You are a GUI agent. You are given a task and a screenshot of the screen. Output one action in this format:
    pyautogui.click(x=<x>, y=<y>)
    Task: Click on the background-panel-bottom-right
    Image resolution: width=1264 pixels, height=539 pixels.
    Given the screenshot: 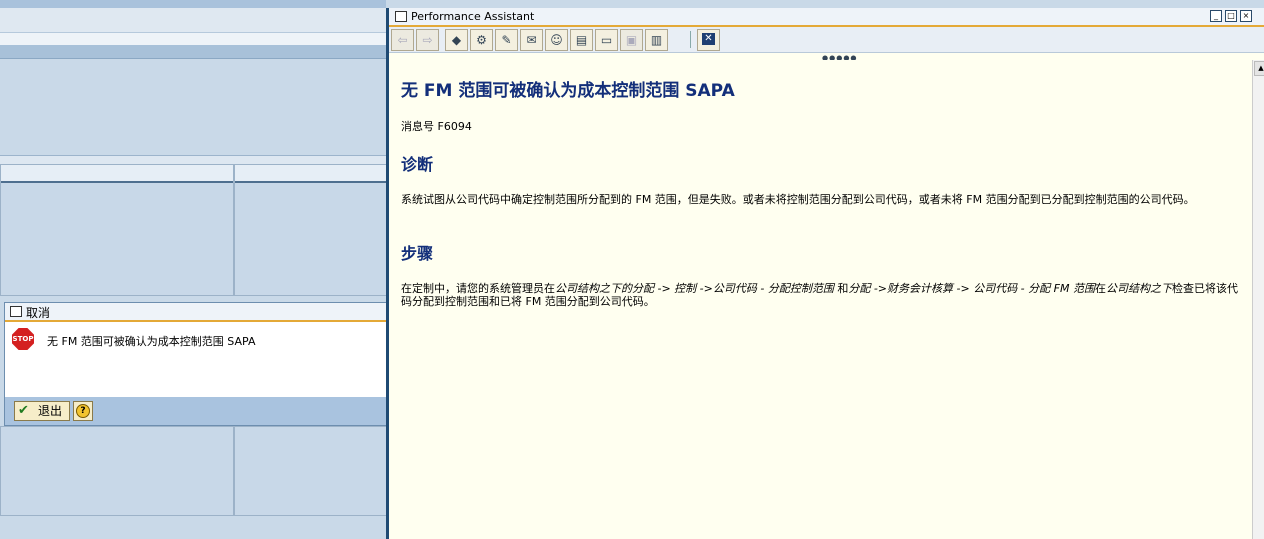 What is the action you would take?
    pyautogui.click(x=311, y=471)
    